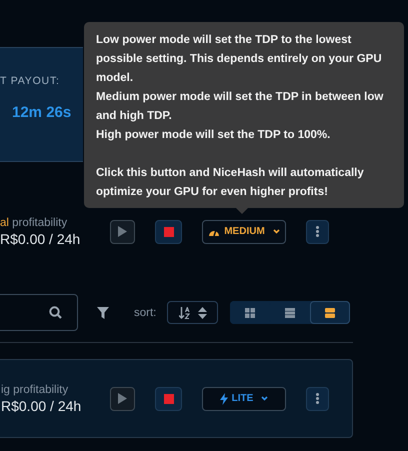  I want to click on grid-icon, so click(250, 313).